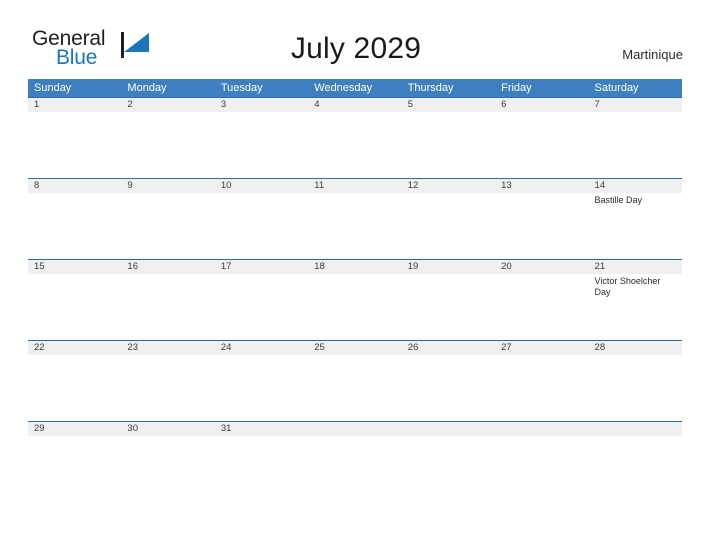 The image size is (712, 550). I want to click on calendar-week-row: 29 30 31, so click(355, 461).